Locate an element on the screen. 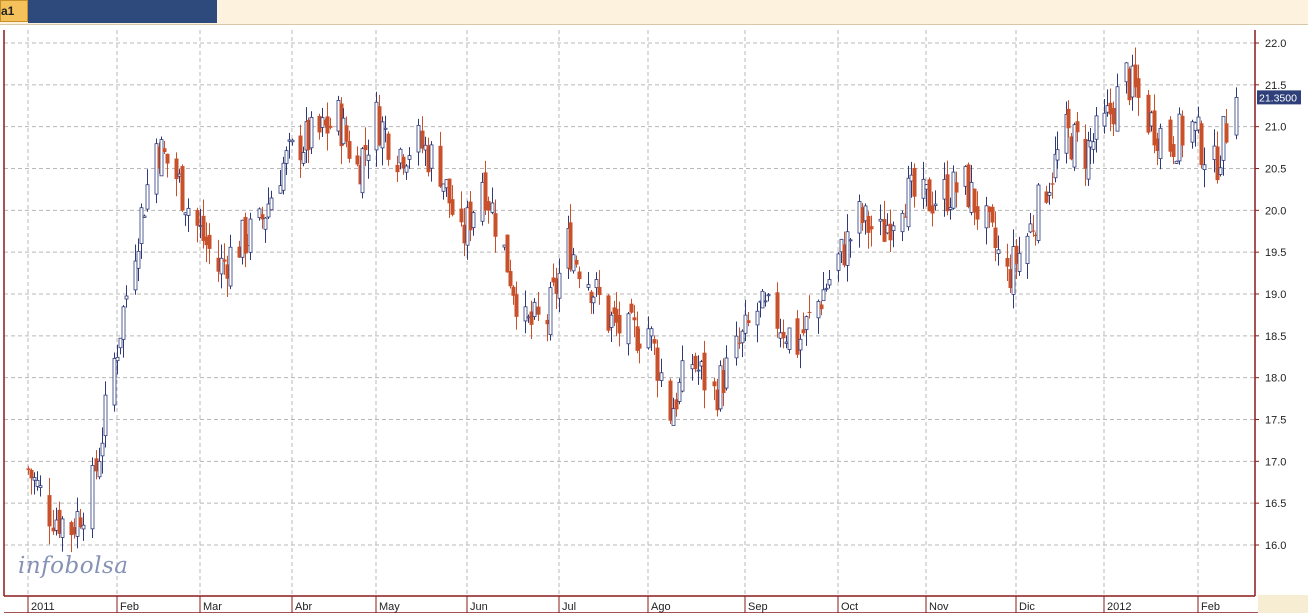 The width and height of the screenshot is (1308, 613). y-tick-label: 18.5 is located at coordinates (1275, 337).